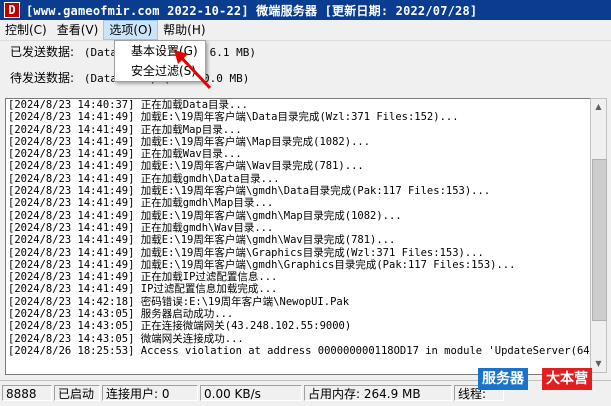 This screenshot has width=611, height=406. What do you see at coordinates (567, 379) in the screenshot?
I see `watermark-right: 大本营` at bounding box center [567, 379].